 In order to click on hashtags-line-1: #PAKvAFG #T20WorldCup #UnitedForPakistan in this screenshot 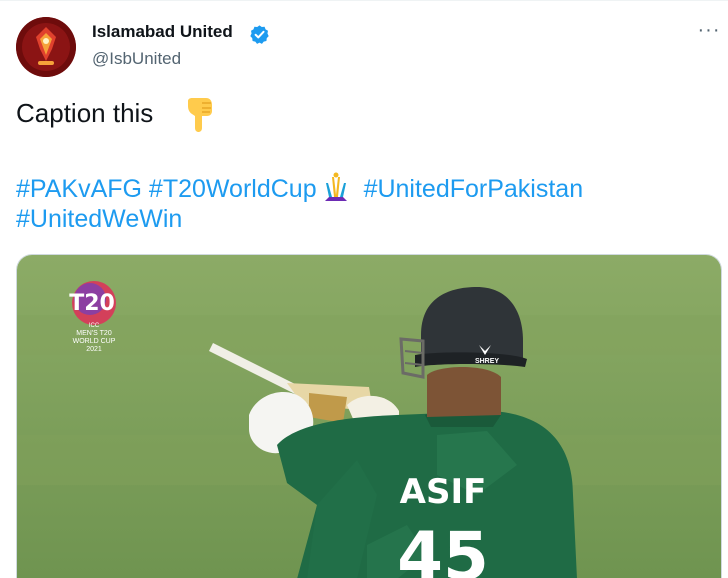, I will do `click(299, 187)`.